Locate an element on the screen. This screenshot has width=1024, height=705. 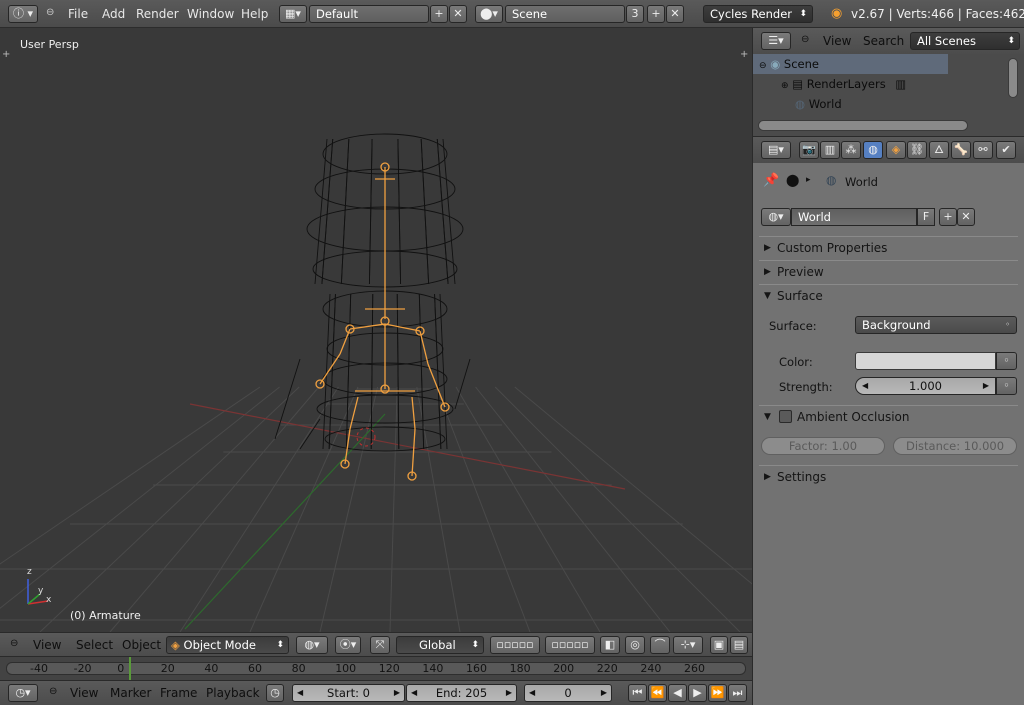
menu-frame: Frame is located at coordinates (178, 693).